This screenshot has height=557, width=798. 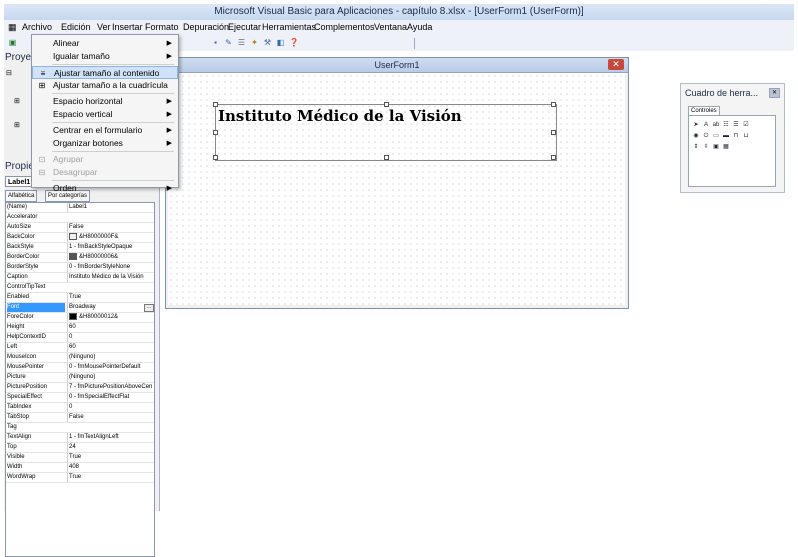 I want to click on menu-ver: Ver, so click(x=104, y=27).